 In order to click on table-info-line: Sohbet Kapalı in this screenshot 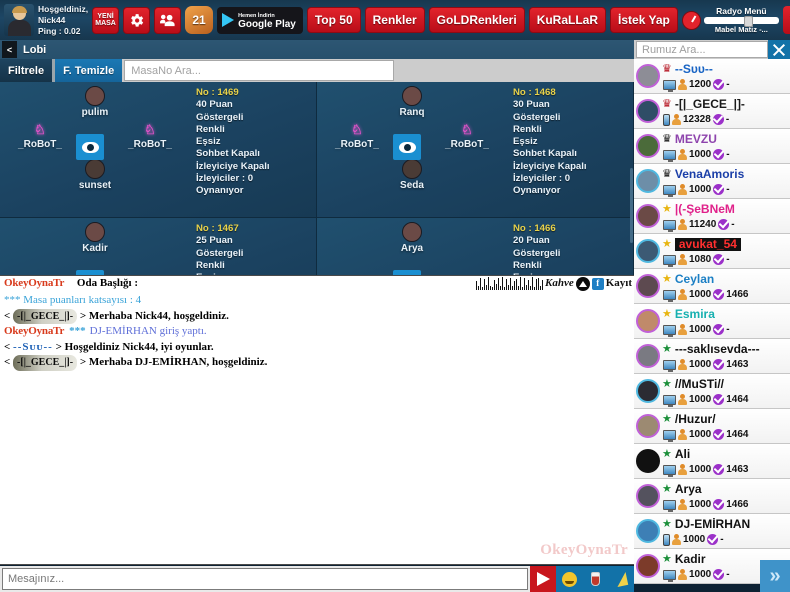, I will do `click(228, 154)`.